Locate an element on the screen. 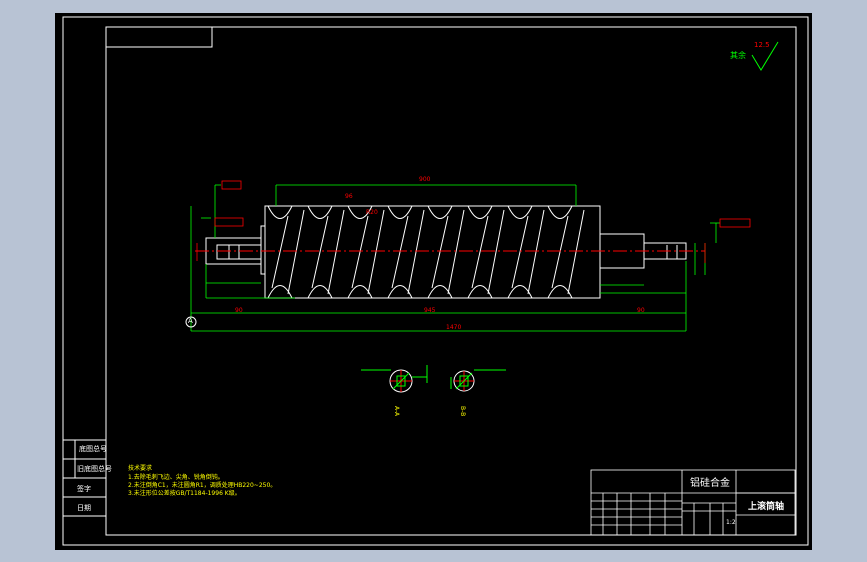  tech-requirement-line: 3.未注形位公差按GB/T1184-1996 K级。 is located at coordinates (184, 493).